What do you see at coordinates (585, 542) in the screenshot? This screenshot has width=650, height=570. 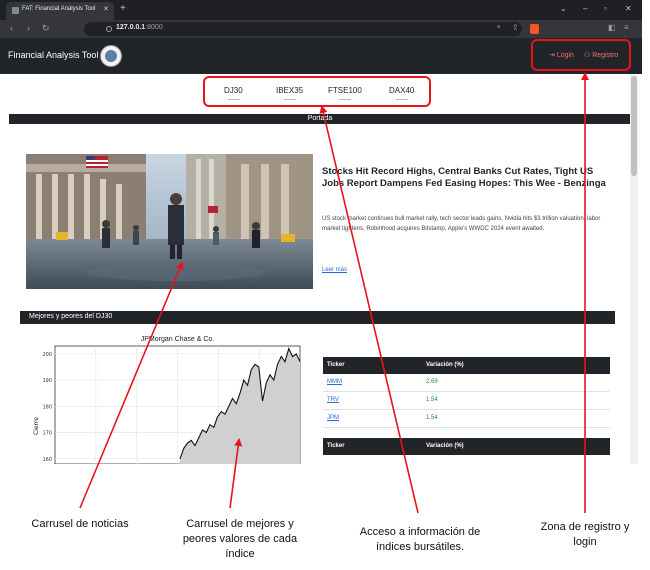 I see `caption-auth-line-2: login` at bounding box center [585, 542].